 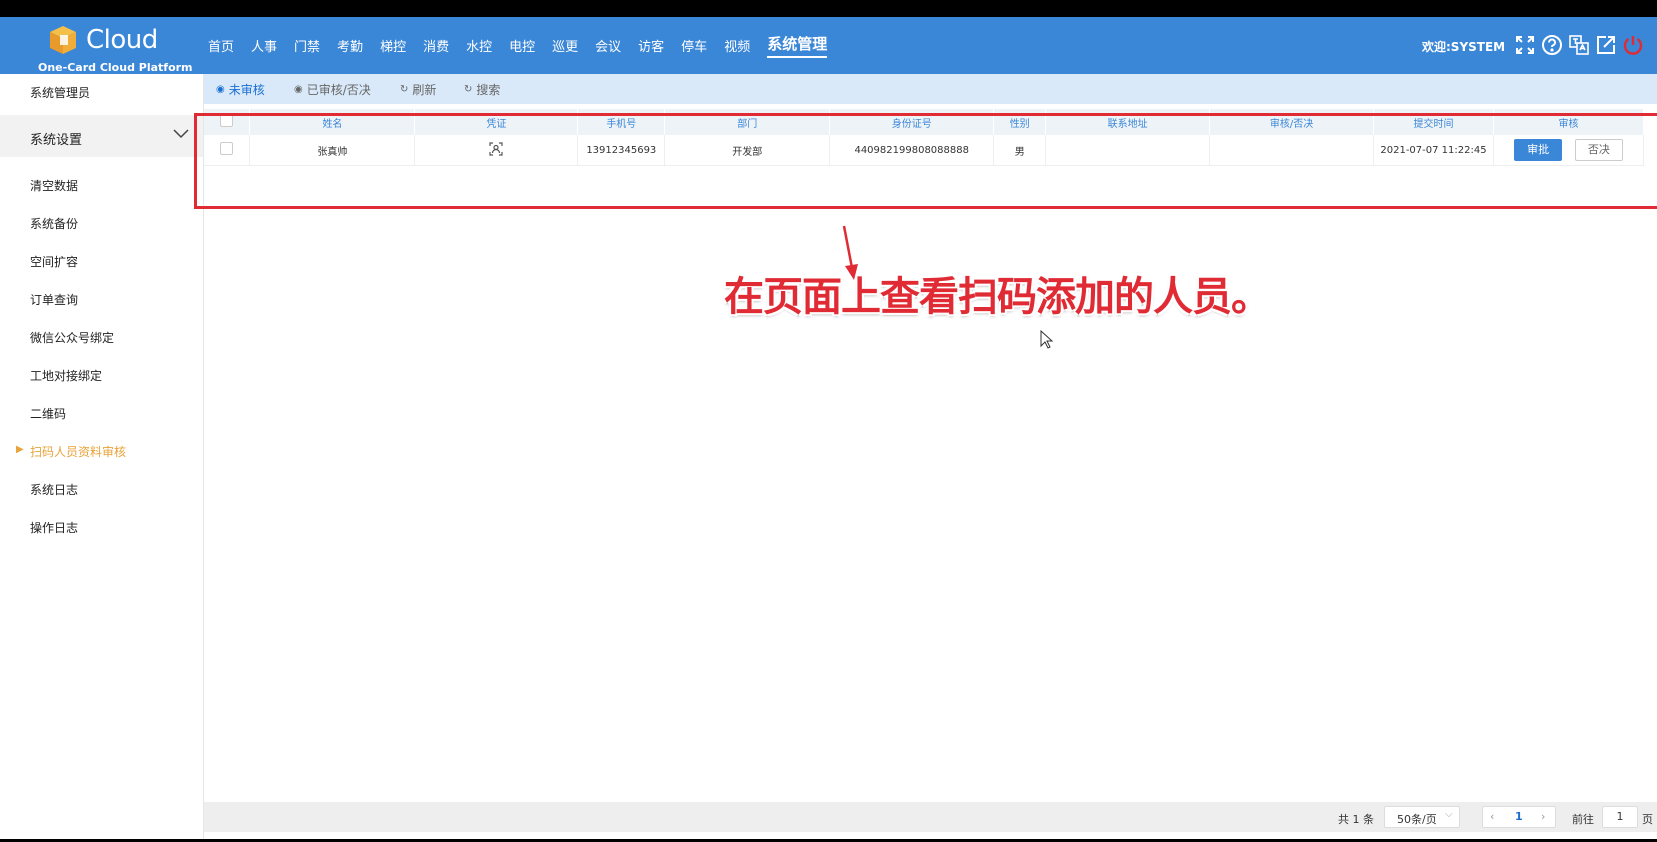 I want to click on cell-credential, so click(x=496, y=150).